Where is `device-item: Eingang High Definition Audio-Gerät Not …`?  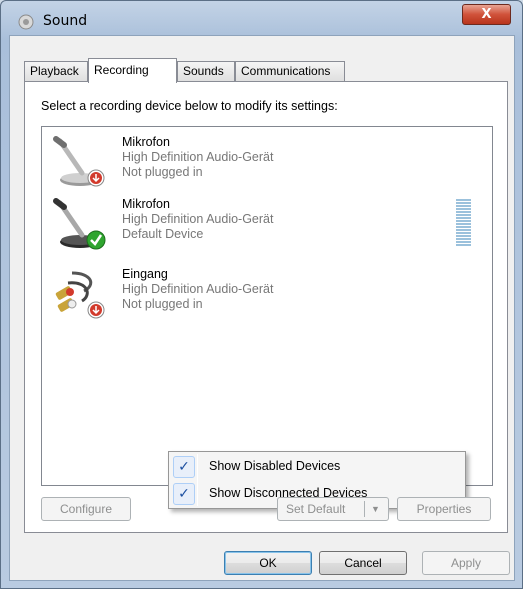
device-item: Eingang High Definition Audio-Gerät Not … is located at coordinates (267, 296).